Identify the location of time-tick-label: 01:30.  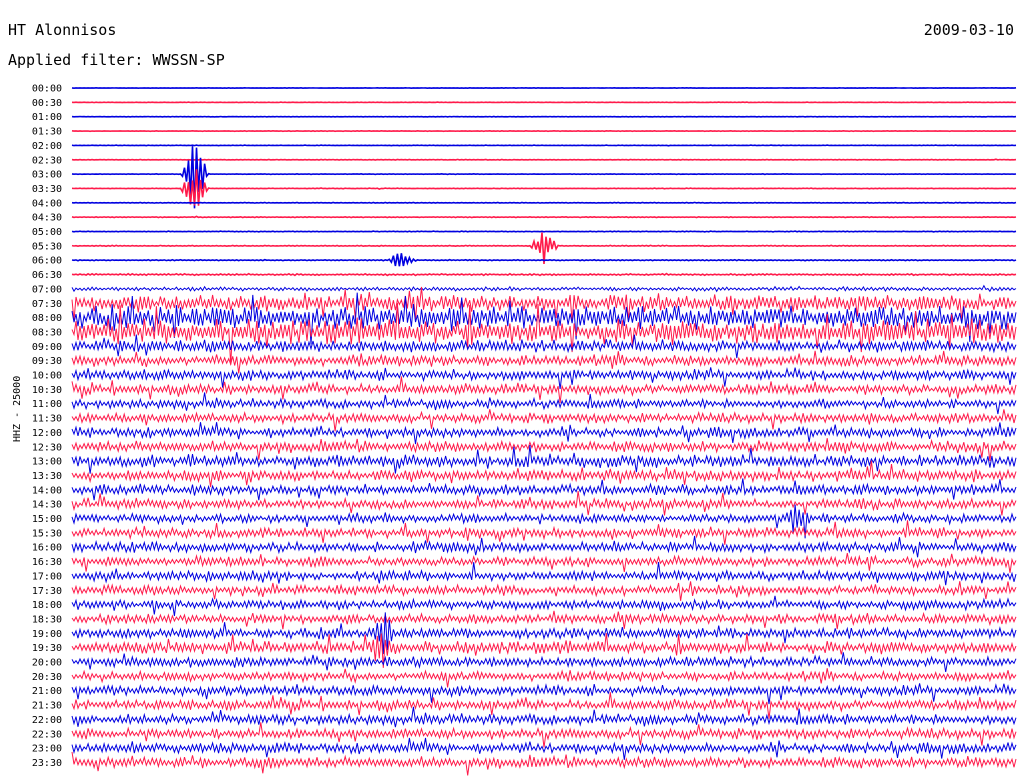
(47, 132).